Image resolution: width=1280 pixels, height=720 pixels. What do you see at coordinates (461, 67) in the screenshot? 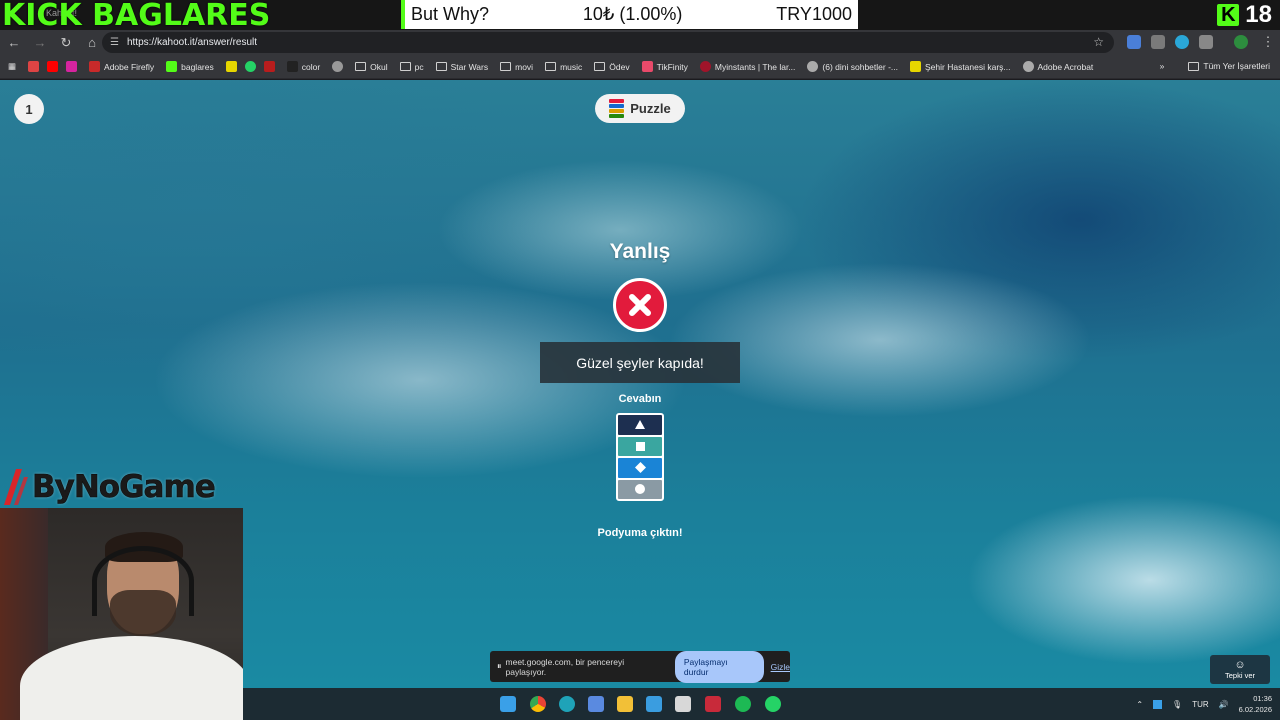
I see `bookmark-folder-star-wars: Star Wars` at bounding box center [461, 67].